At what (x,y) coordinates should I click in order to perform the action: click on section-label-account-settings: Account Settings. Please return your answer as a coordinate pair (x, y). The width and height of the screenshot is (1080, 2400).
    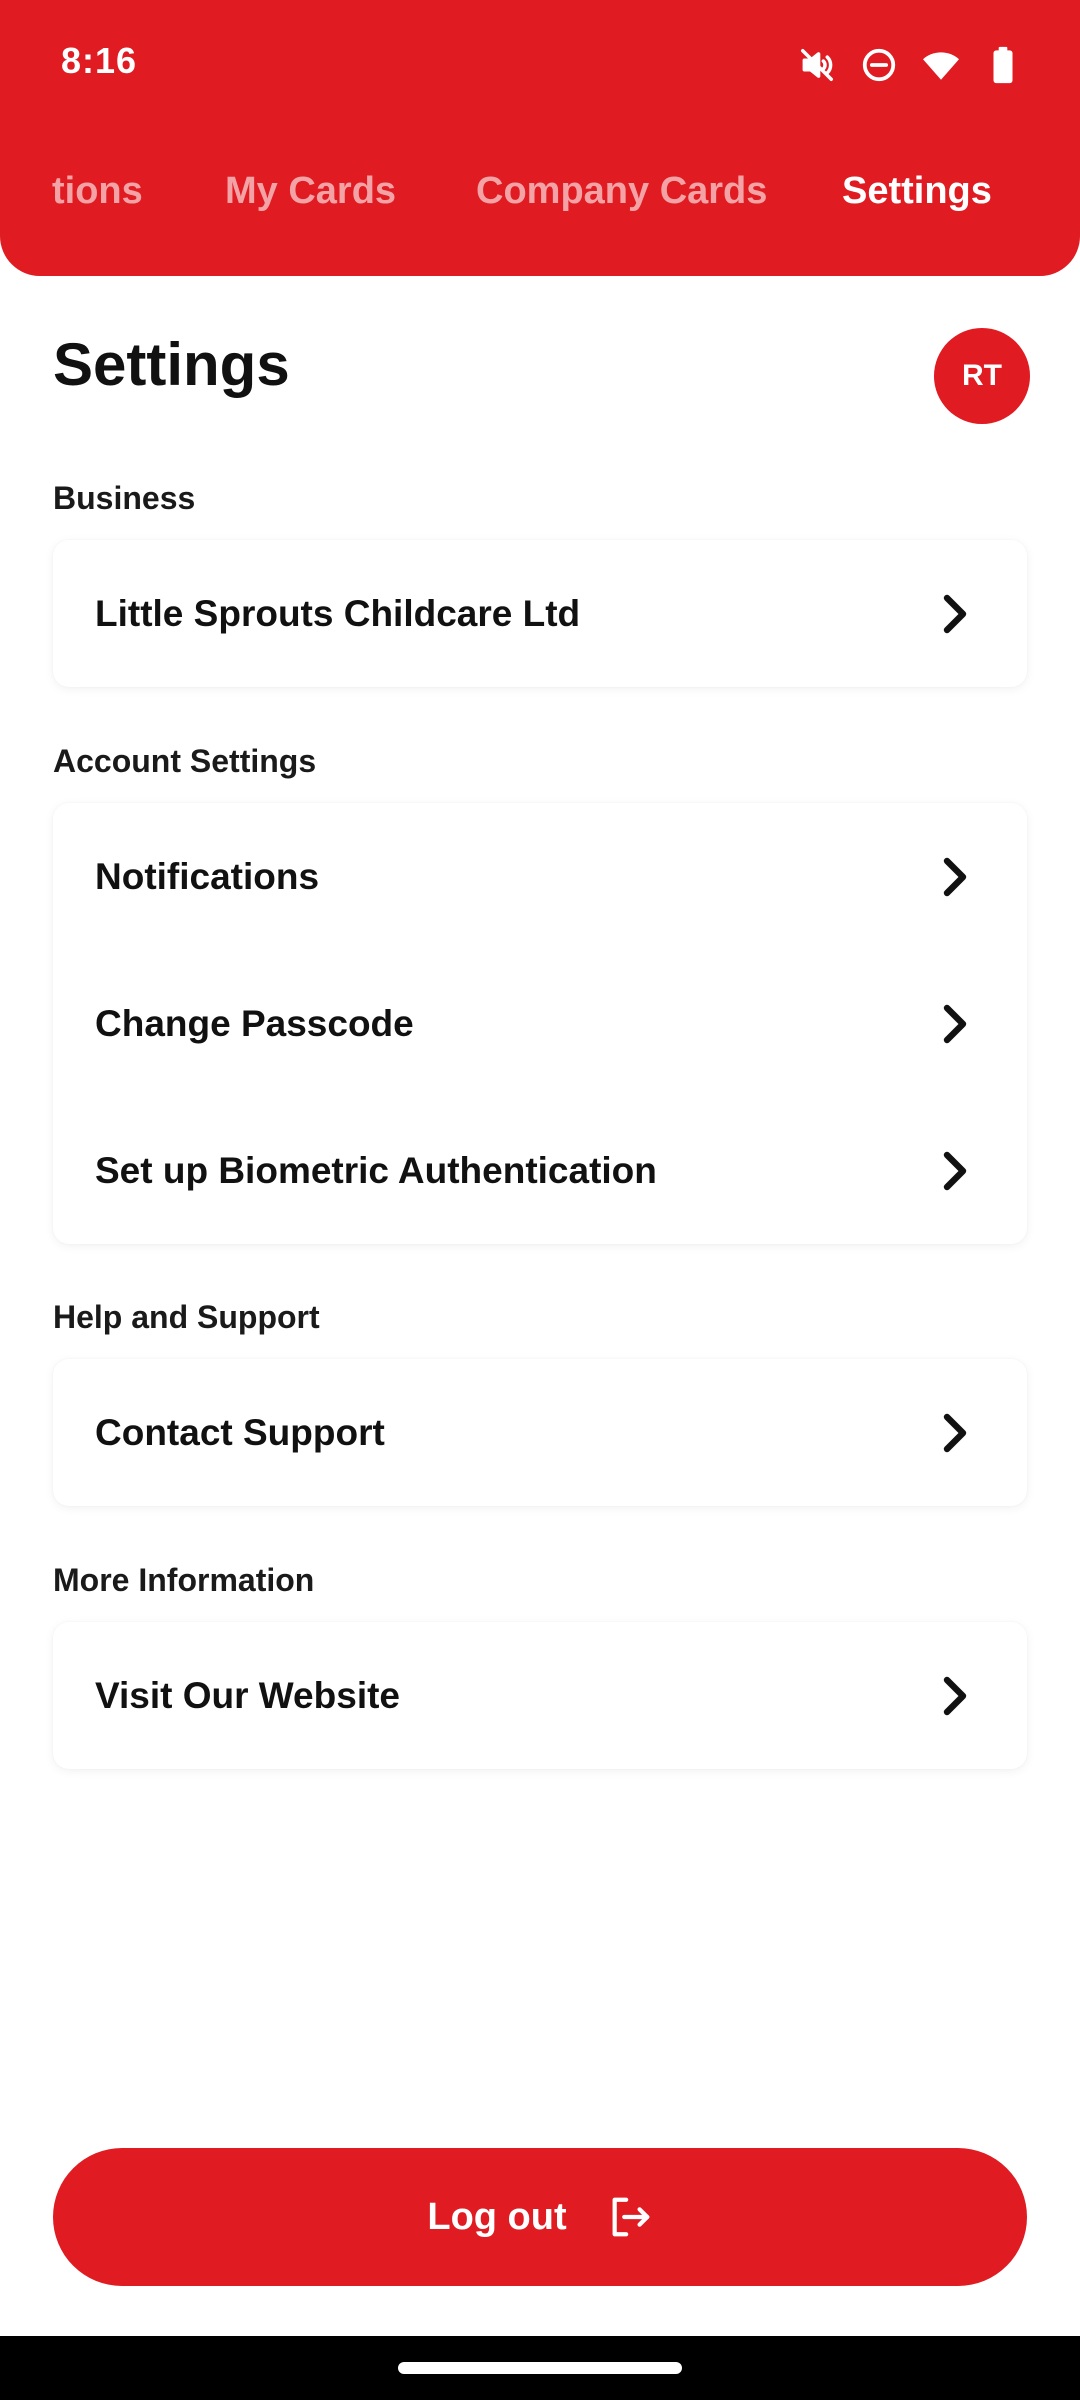
    Looking at the image, I should click on (185, 761).